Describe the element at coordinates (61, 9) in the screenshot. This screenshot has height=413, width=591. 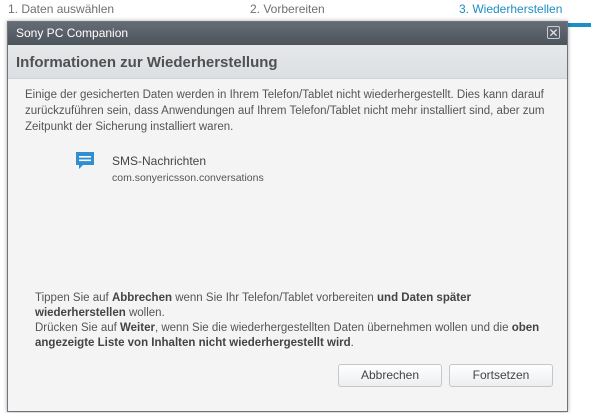
I see `wizard-step-select-data: 1. Daten auswählen` at that location.